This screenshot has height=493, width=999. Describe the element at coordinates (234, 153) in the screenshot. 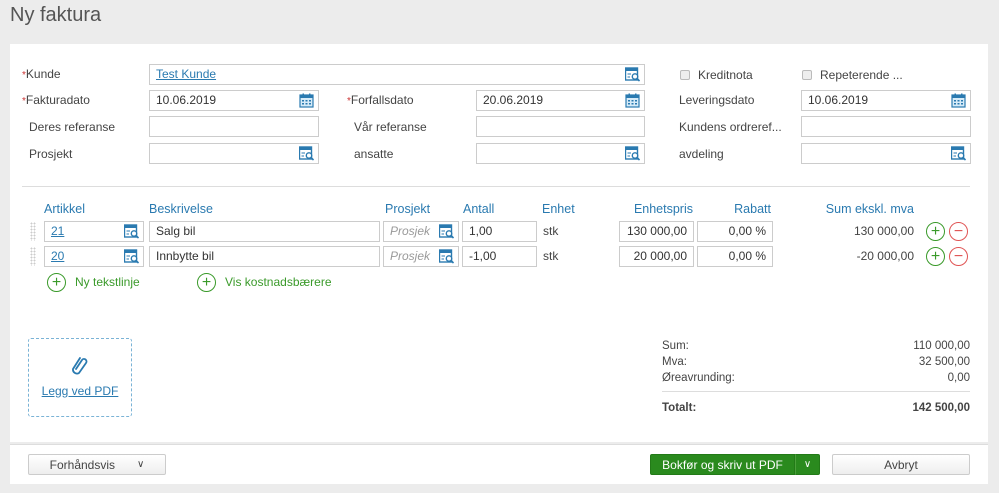

I see `prosjekt-input` at that location.